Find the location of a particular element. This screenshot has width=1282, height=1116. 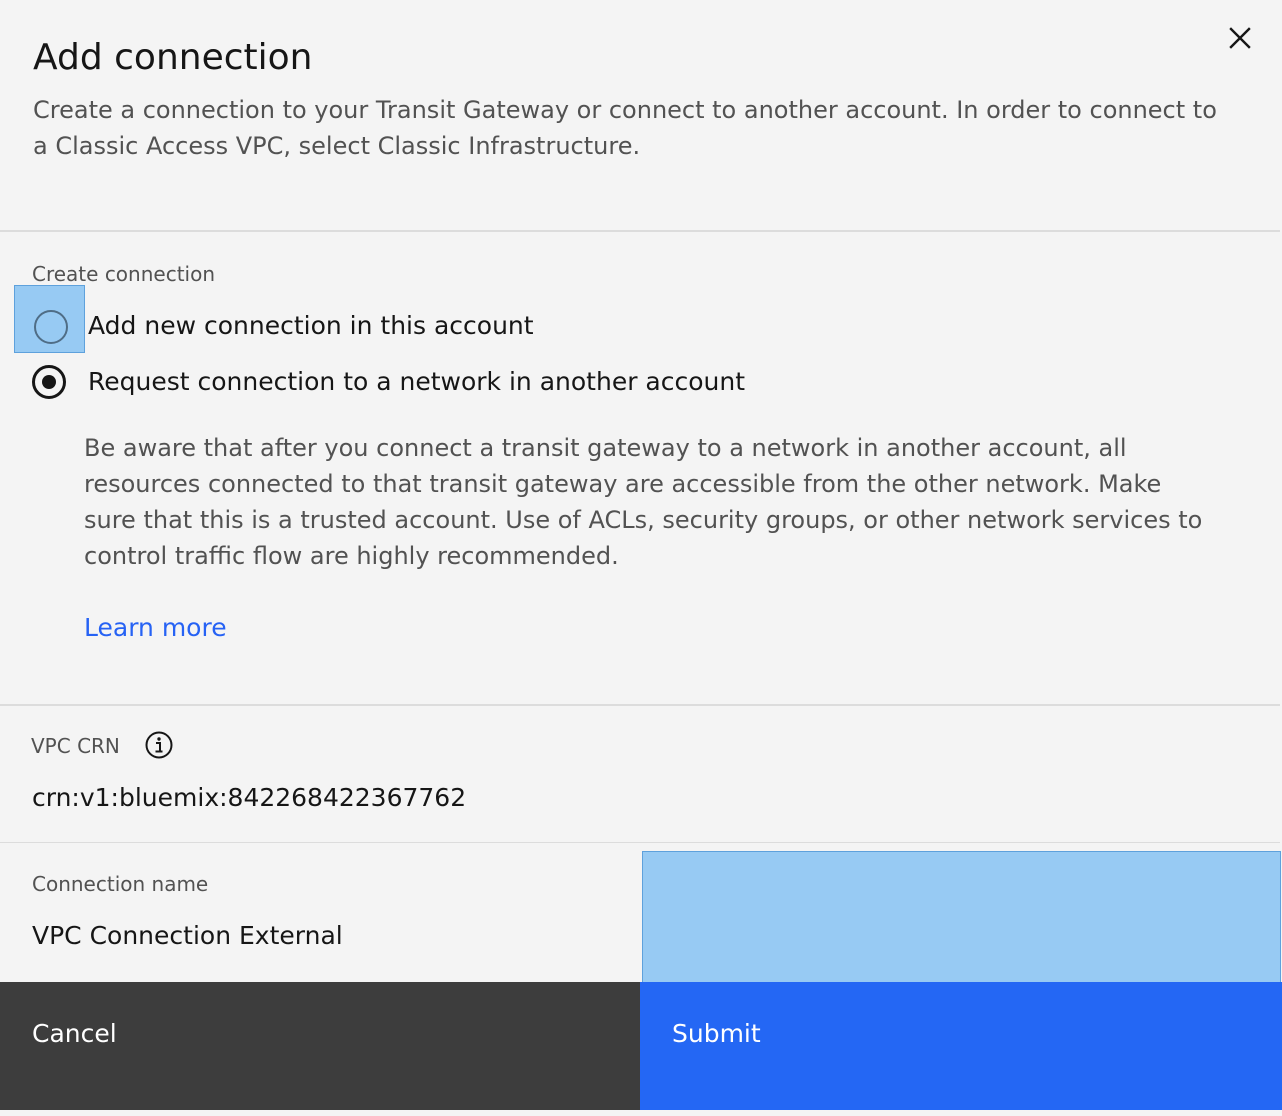

info-icon is located at coordinates (159, 745).